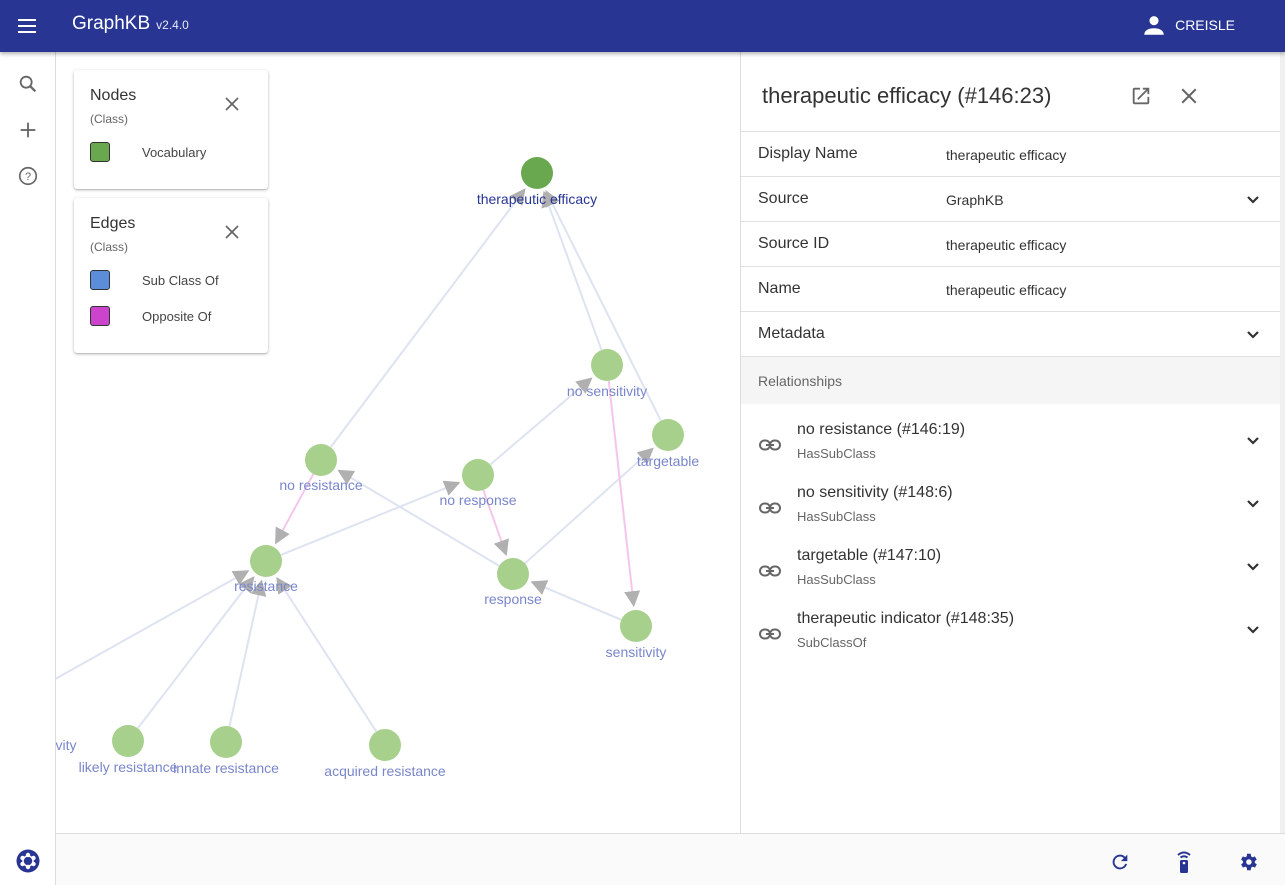 Image resolution: width=1285 pixels, height=885 pixels. I want to click on legend-item-vocabulary: Vocabulary, so click(148, 152).